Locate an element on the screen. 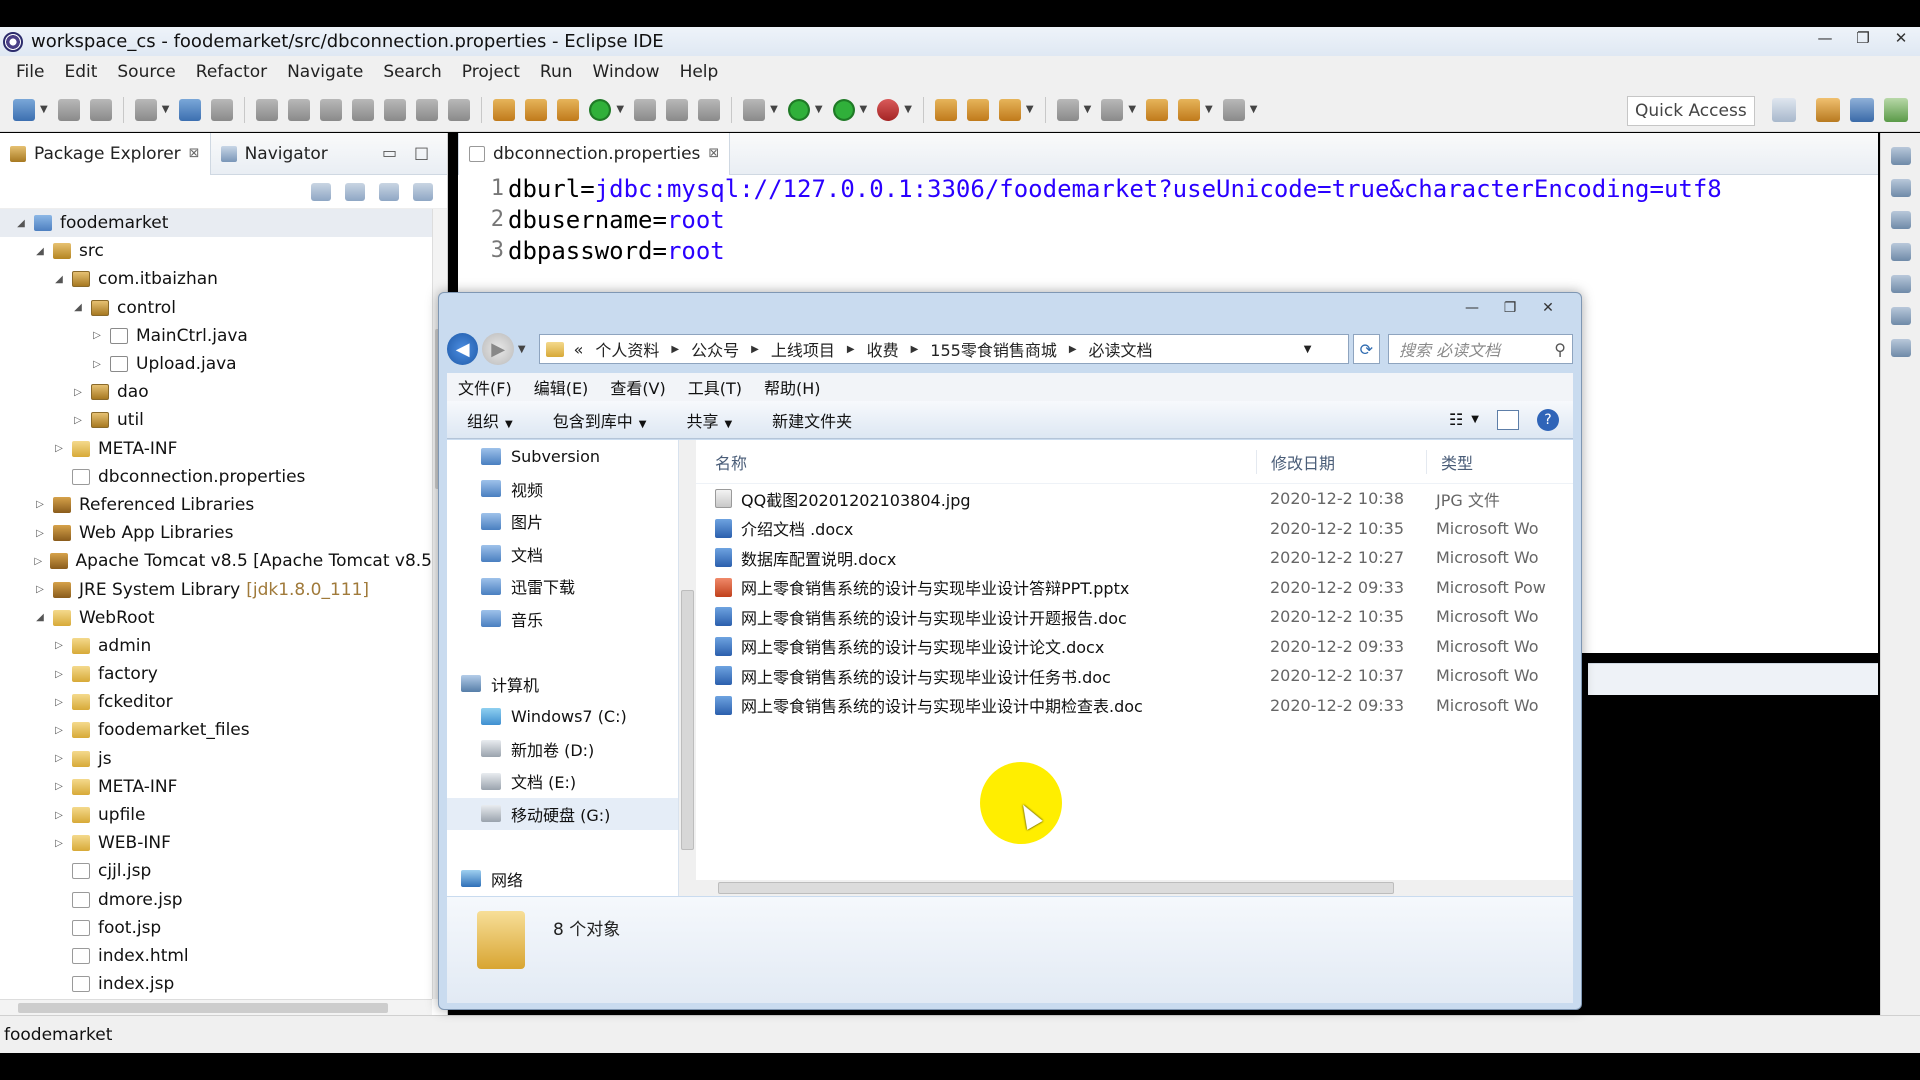  explorer-maximize-button: ❐ is located at coordinates (1510, 308).